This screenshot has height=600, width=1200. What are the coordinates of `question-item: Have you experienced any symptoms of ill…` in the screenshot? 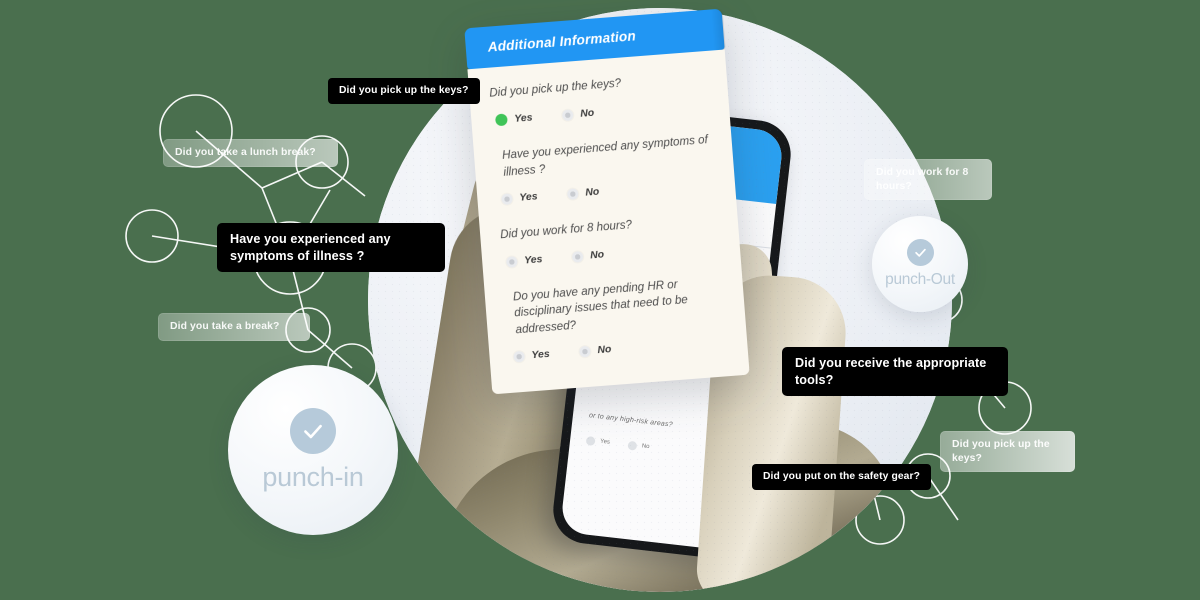 It's located at (605, 169).